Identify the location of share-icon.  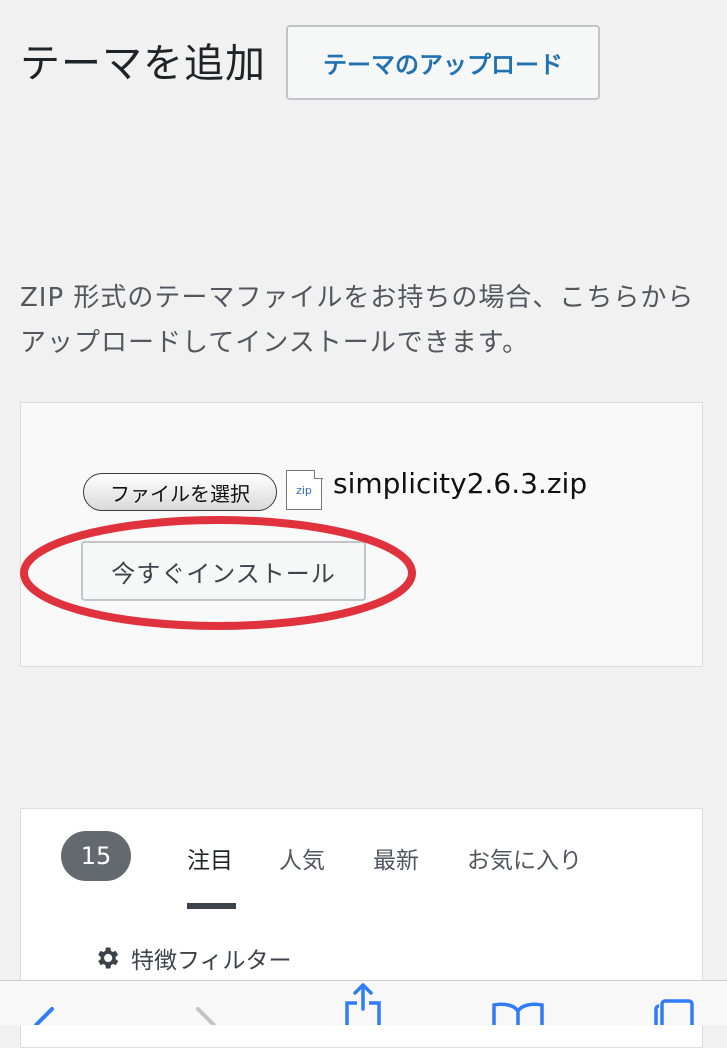
(363, 1003).